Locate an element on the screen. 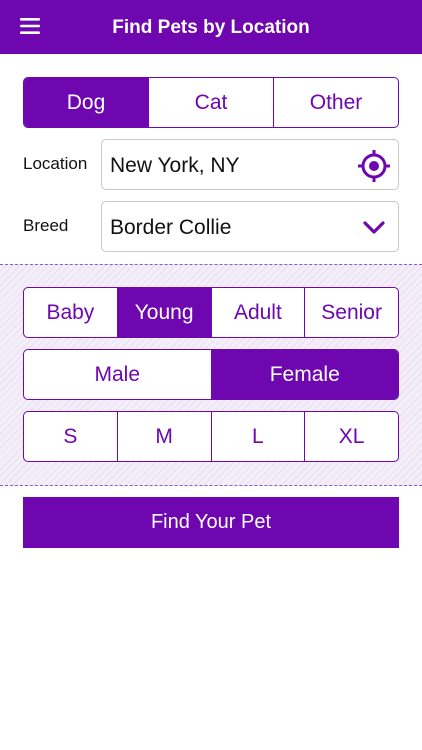 This screenshot has height=750, width=422. location-value: New York, NY is located at coordinates (175, 165).